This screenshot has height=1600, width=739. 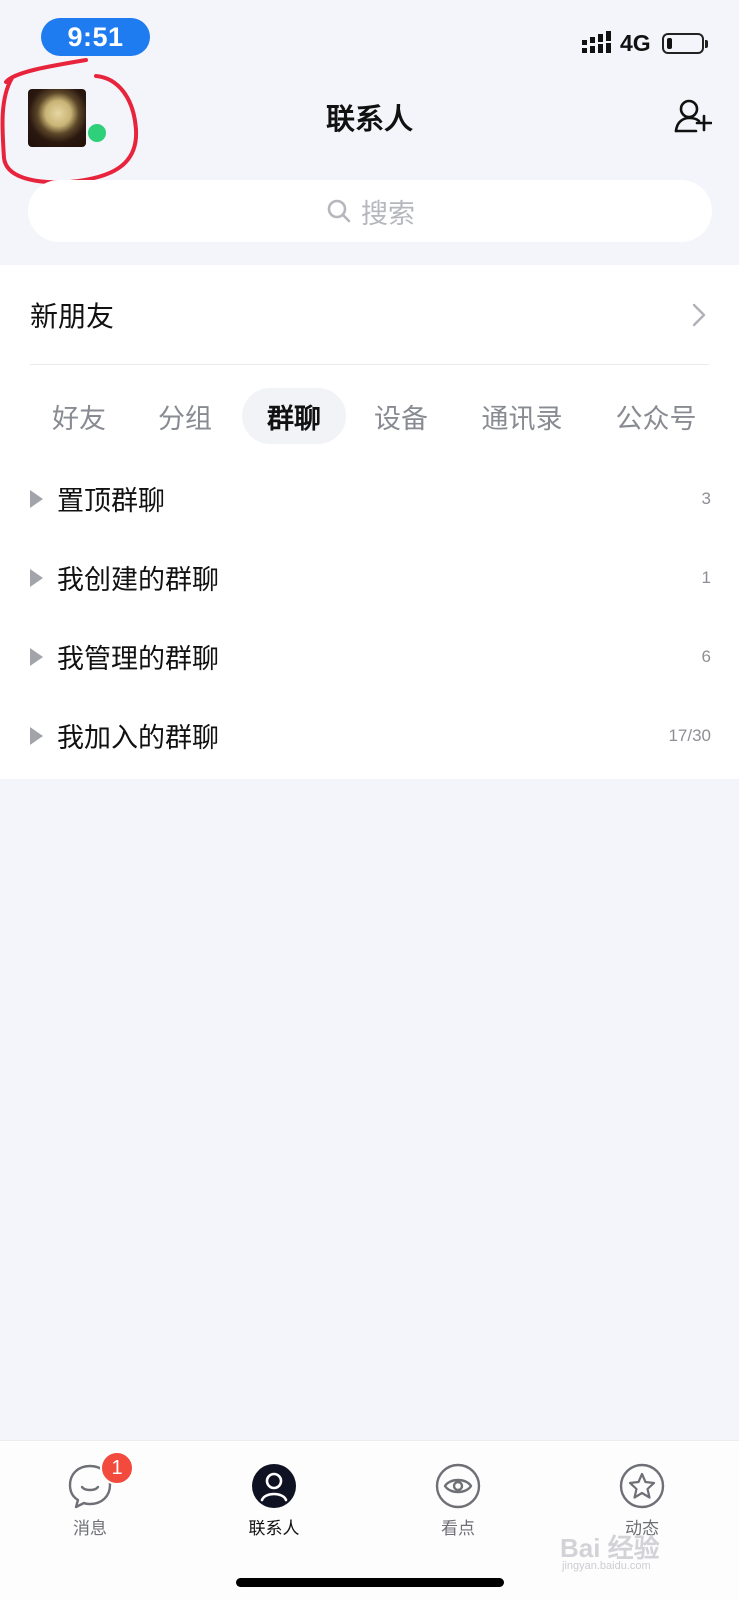 I want to click on group-category-label: 置顶群聊, so click(x=111, y=501).